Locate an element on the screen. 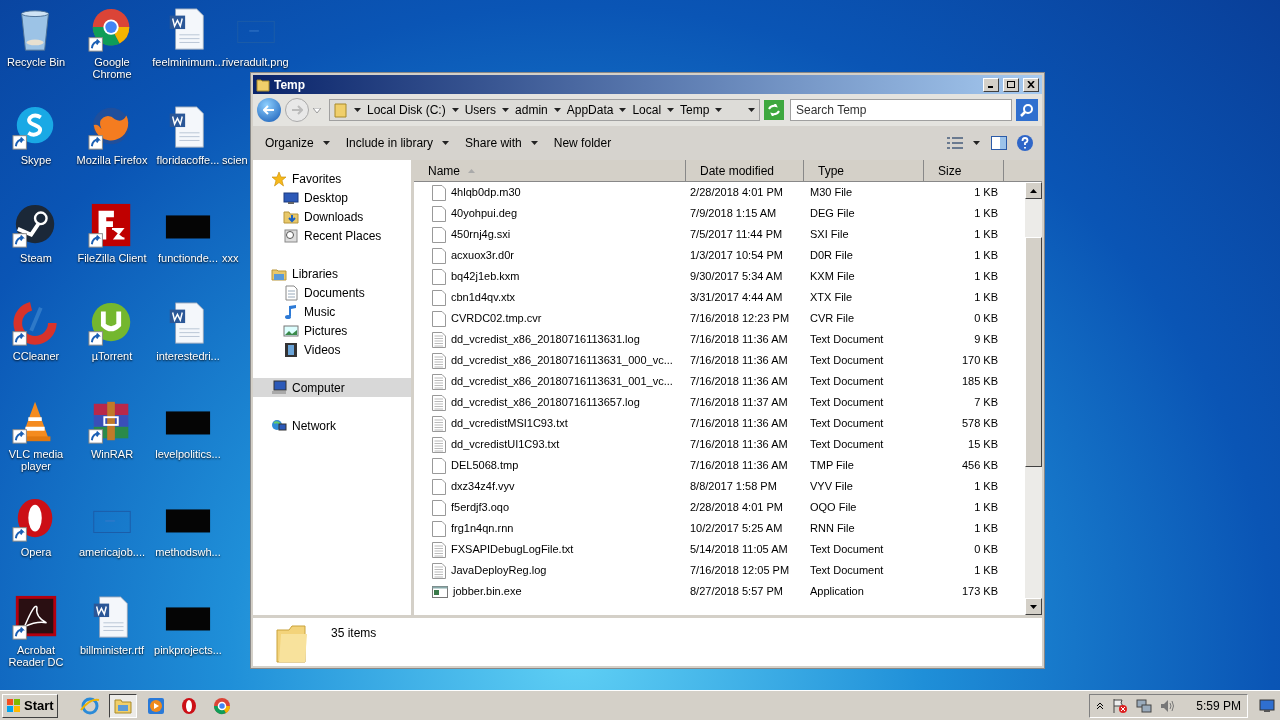 This screenshot has width=1280, height=720. file-name: 4hlqb0dp.m30 is located at coordinates (486, 192).